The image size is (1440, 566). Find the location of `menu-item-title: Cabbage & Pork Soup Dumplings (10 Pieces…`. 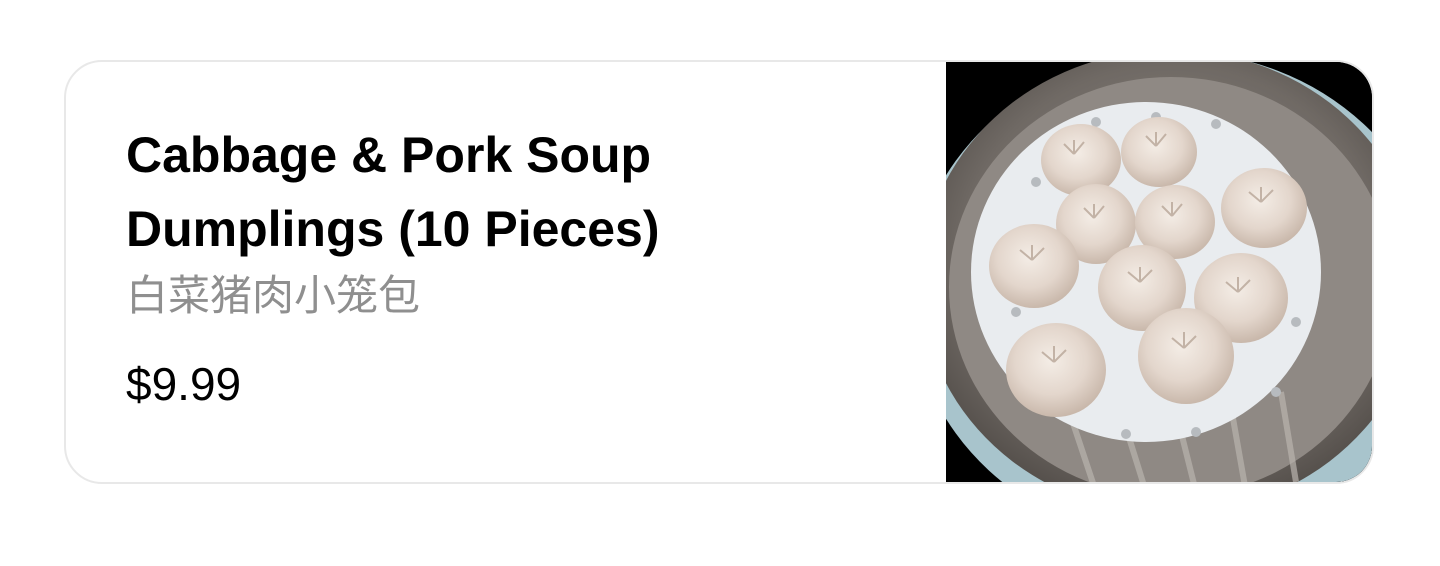

menu-item-title: Cabbage & Pork Soup Dumplings (10 Pieces… is located at coordinates (393, 192).